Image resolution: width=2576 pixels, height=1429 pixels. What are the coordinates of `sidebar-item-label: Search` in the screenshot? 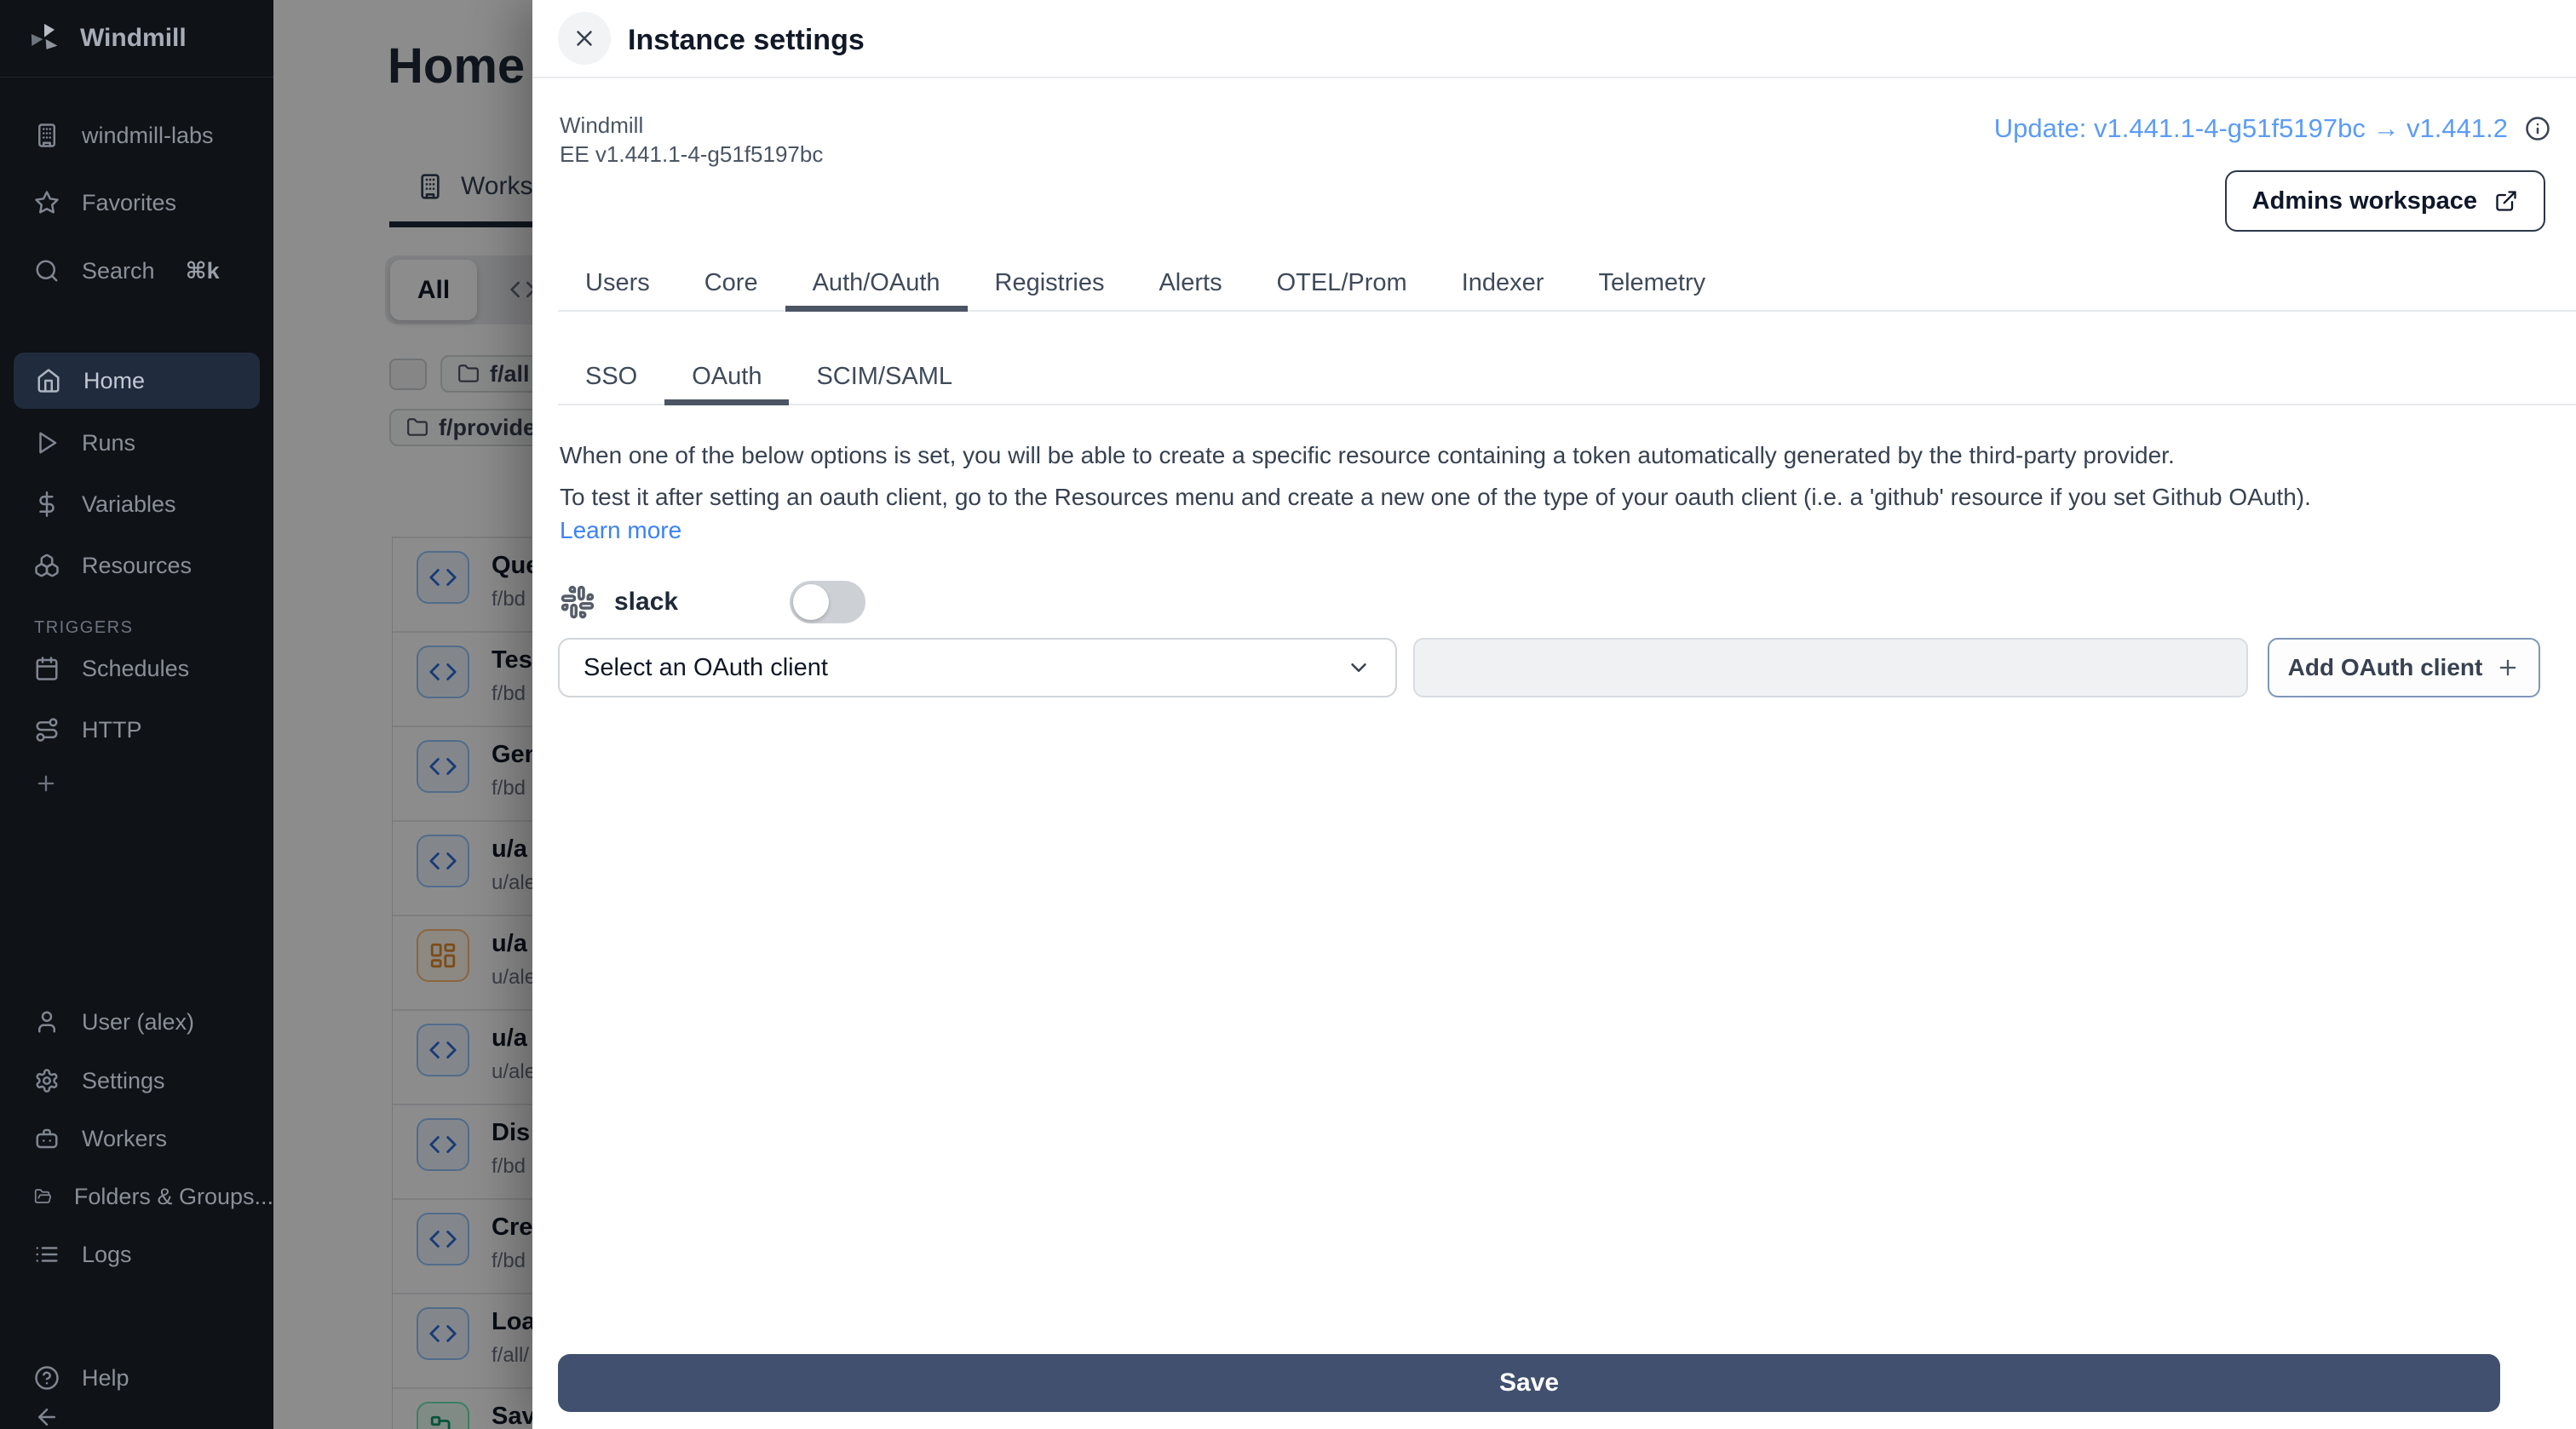 It's located at (119, 270).